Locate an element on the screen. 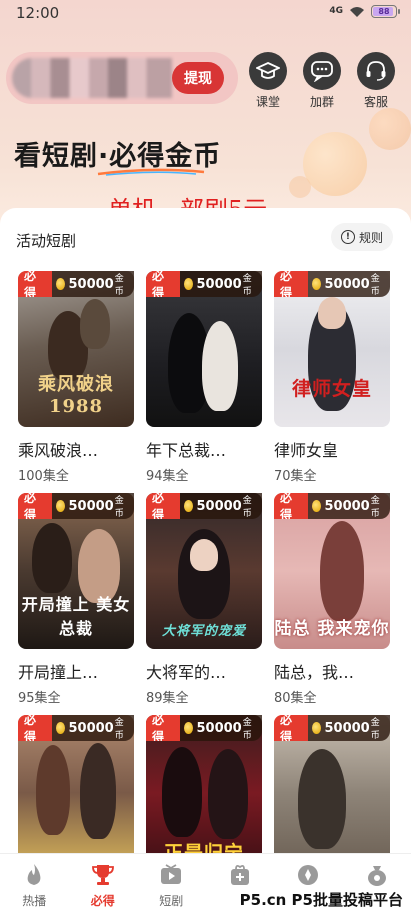 The height and width of the screenshot is (915, 411). section-title: 活动短剧 is located at coordinates (46, 241).